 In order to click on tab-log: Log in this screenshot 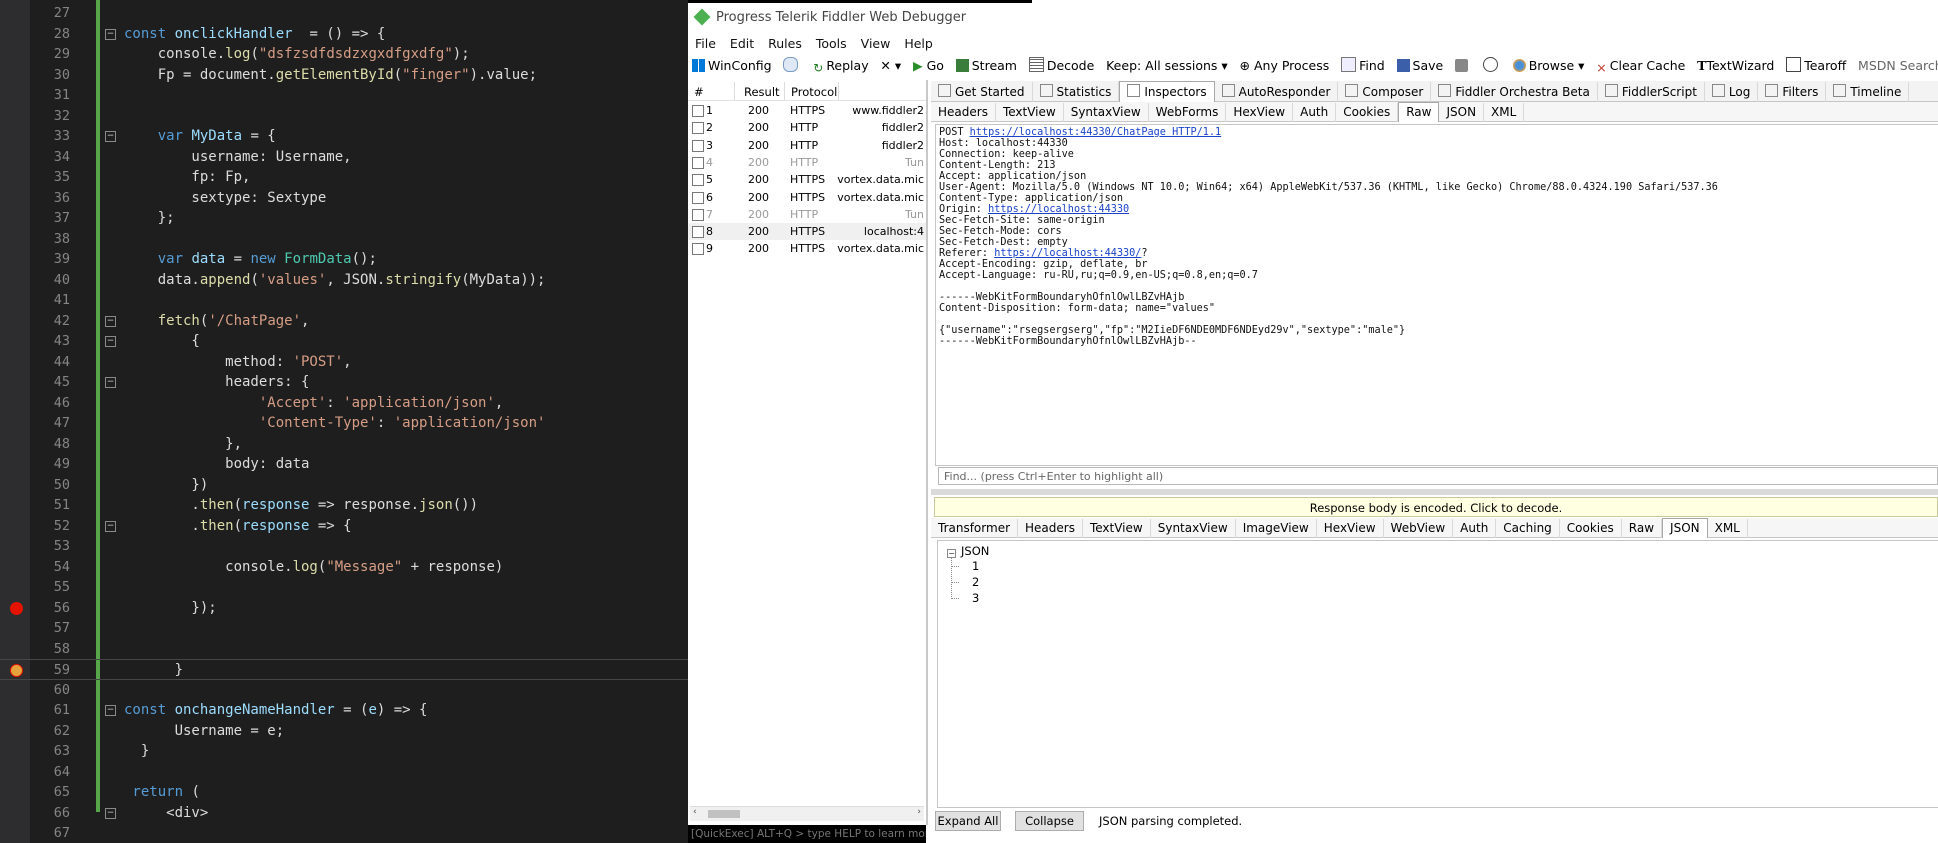, I will do `click(1732, 92)`.